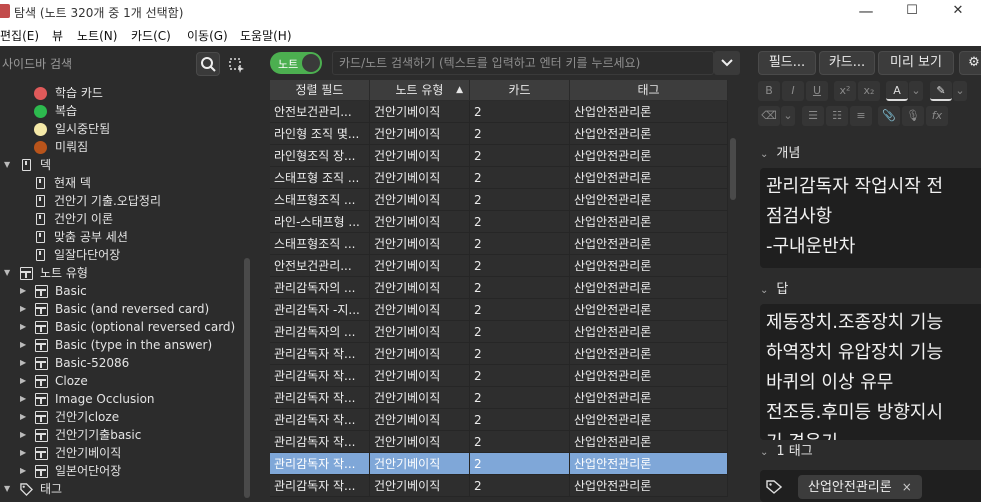 The height and width of the screenshot is (502, 981). Describe the element at coordinates (860, 487) in the screenshot. I see `tag-chip: 산업안전관리론 ×` at that location.